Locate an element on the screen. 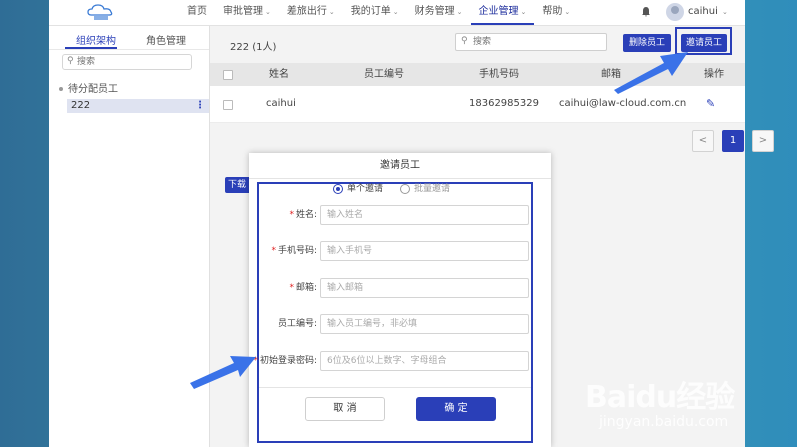 The height and width of the screenshot is (447, 797). next-page-button: > is located at coordinates (763, 141).